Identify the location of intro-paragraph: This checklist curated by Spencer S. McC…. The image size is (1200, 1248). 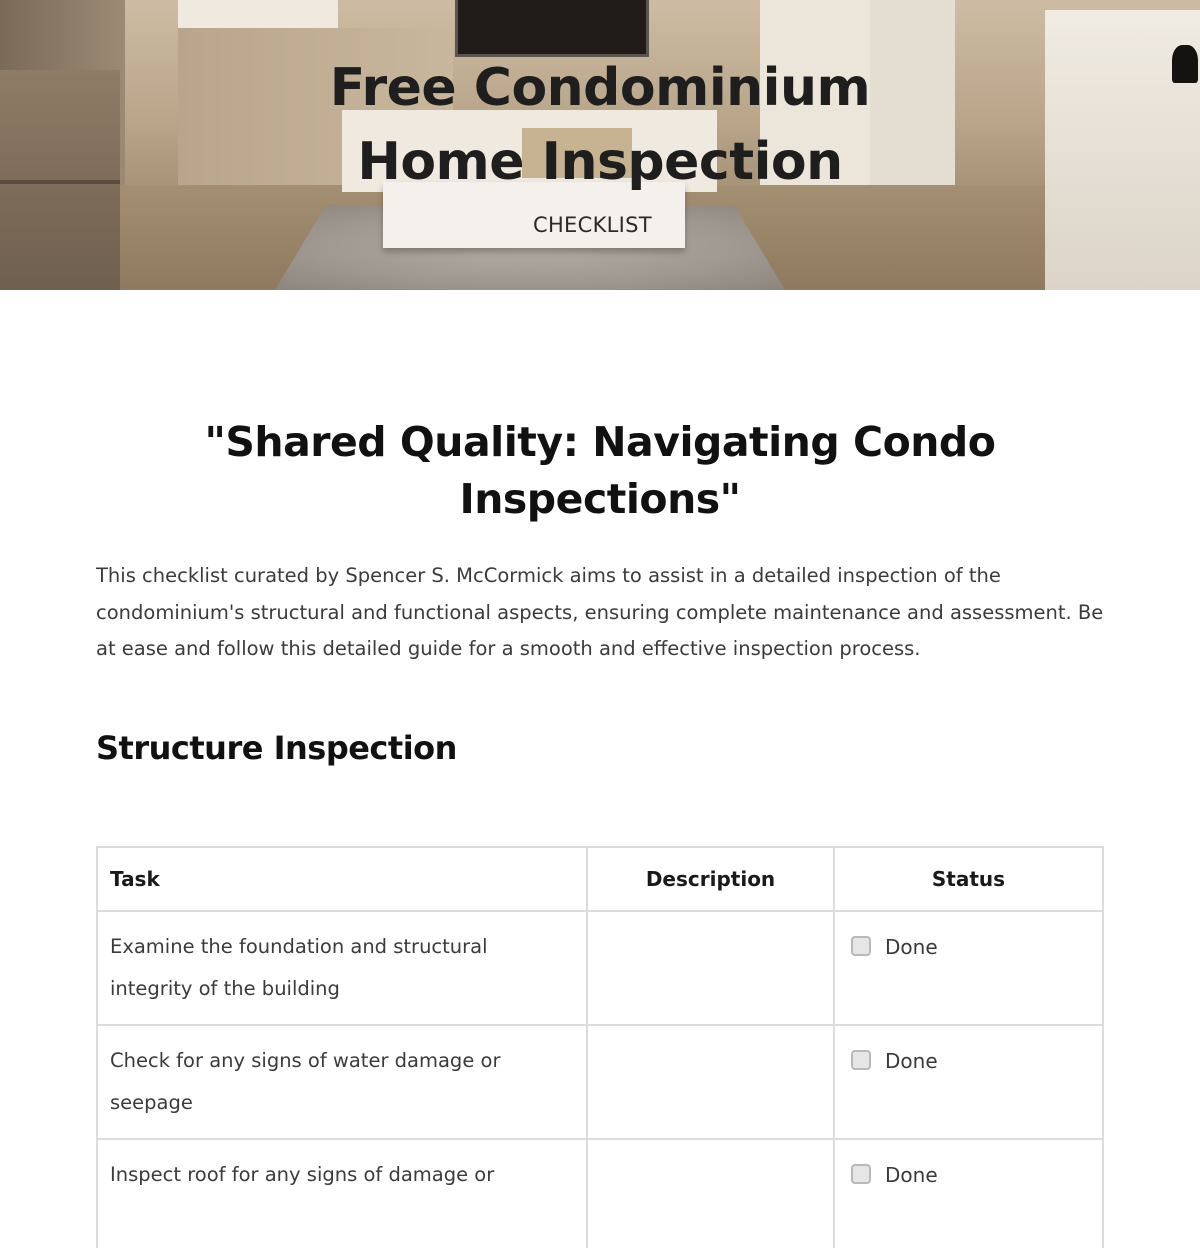
(600, 612).